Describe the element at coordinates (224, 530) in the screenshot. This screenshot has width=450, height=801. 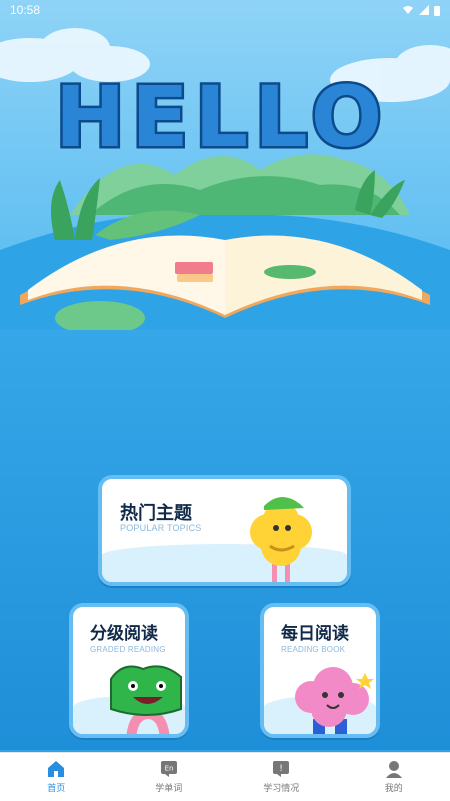
I see `card-popular-topics: 热门主题 POPULAR TOPICS` at that location.